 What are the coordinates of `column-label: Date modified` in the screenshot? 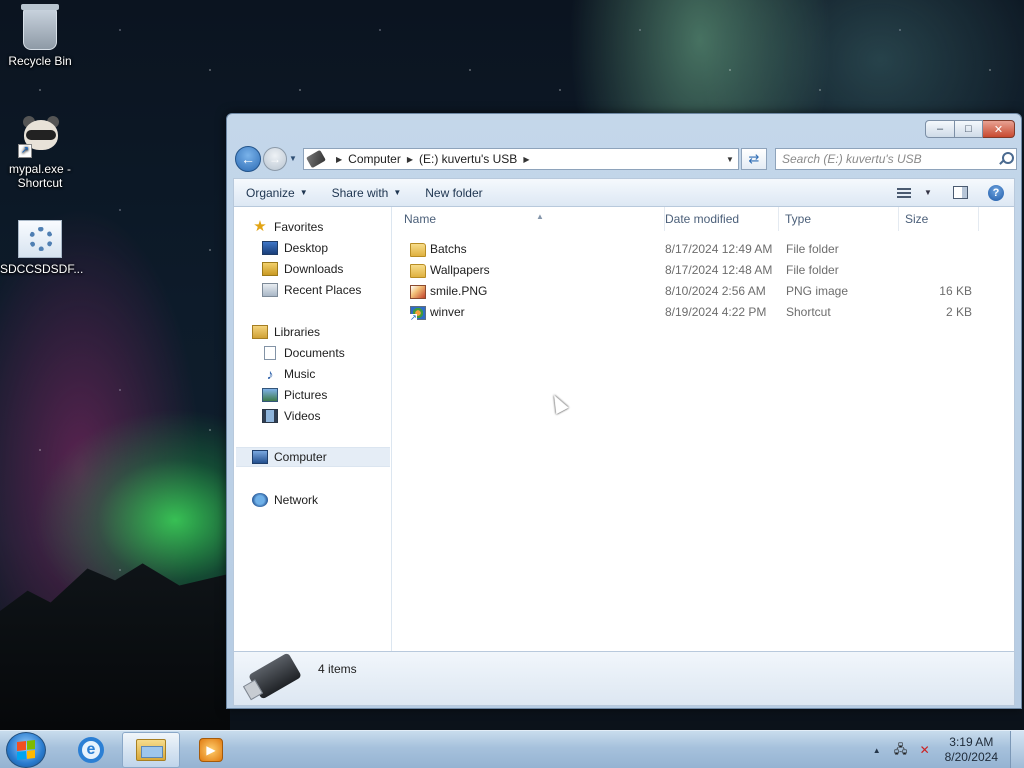 It's located at (702, 219).